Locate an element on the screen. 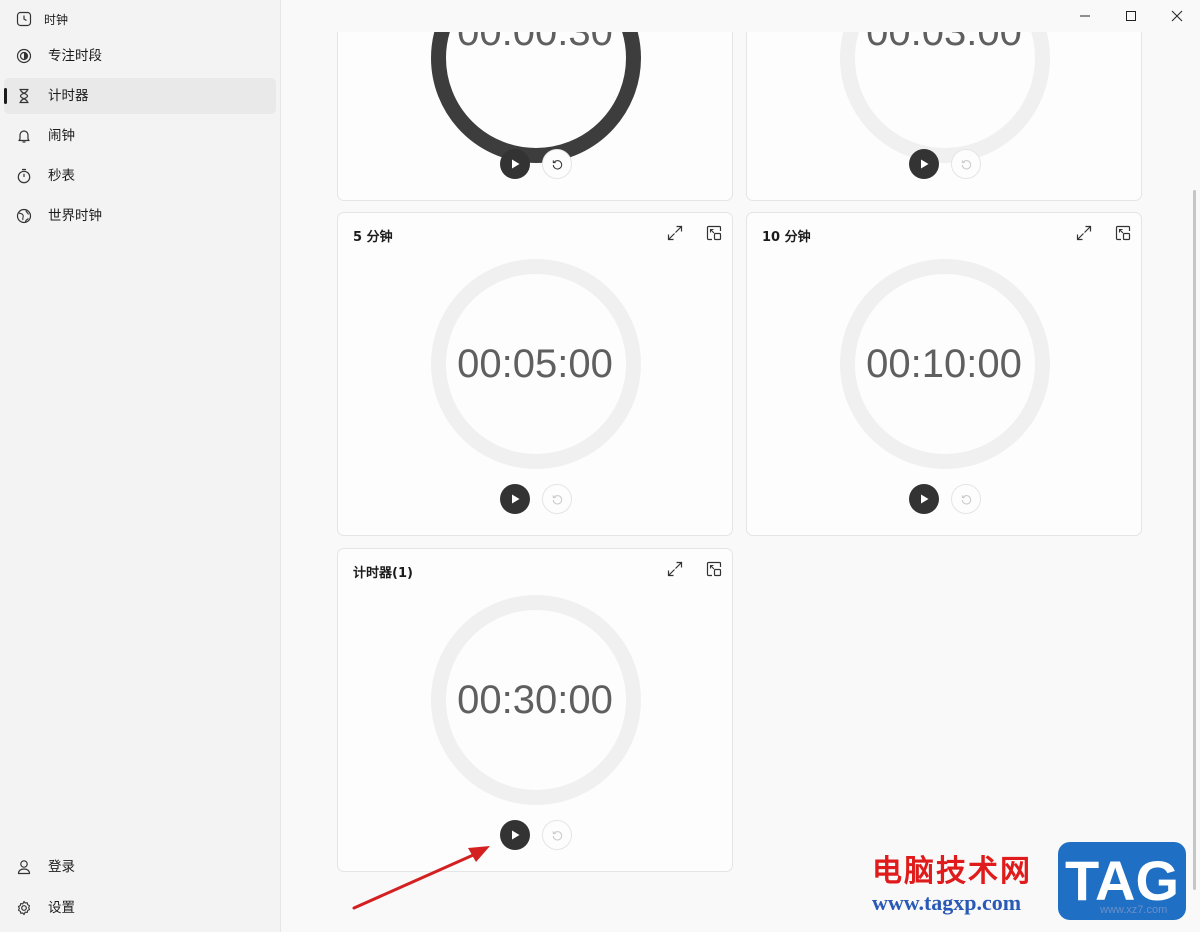  sidebar-item-label: 专注时段 is located at coordinates (75, 56).